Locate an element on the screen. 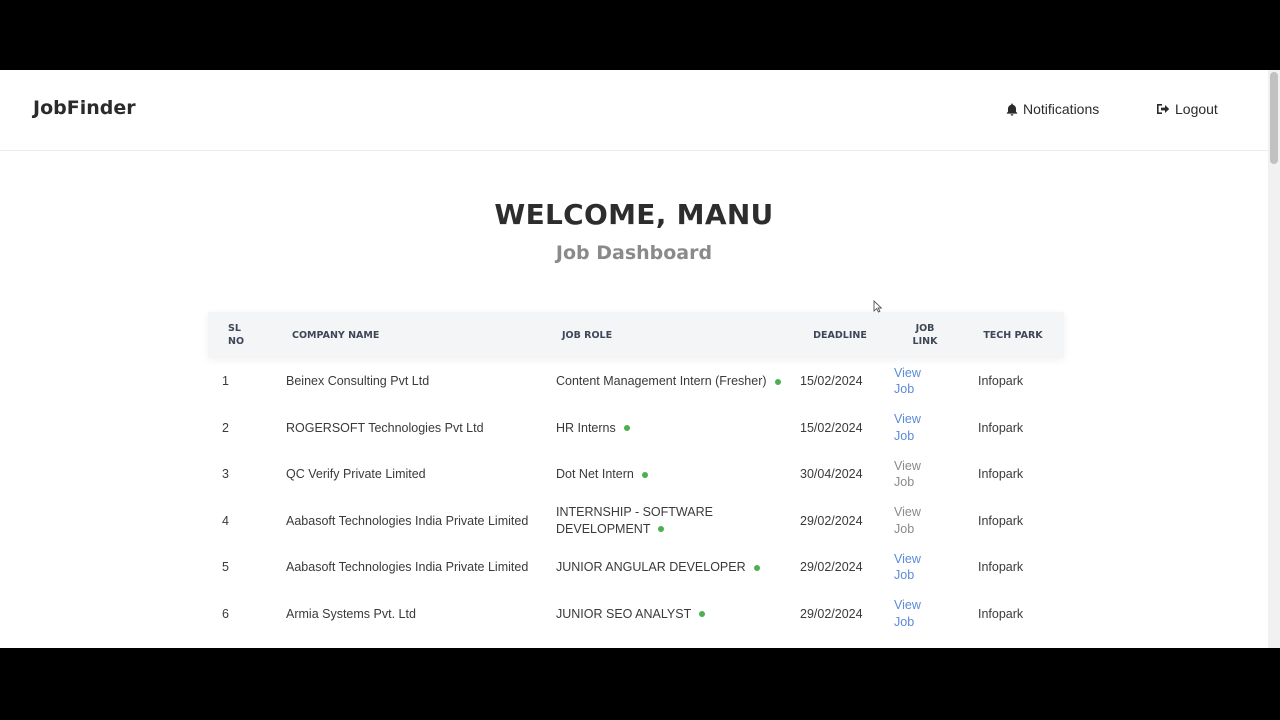 This screenshot has width=1280, height=720. mouse-cursor-icon is located at coordinates (878, 307).